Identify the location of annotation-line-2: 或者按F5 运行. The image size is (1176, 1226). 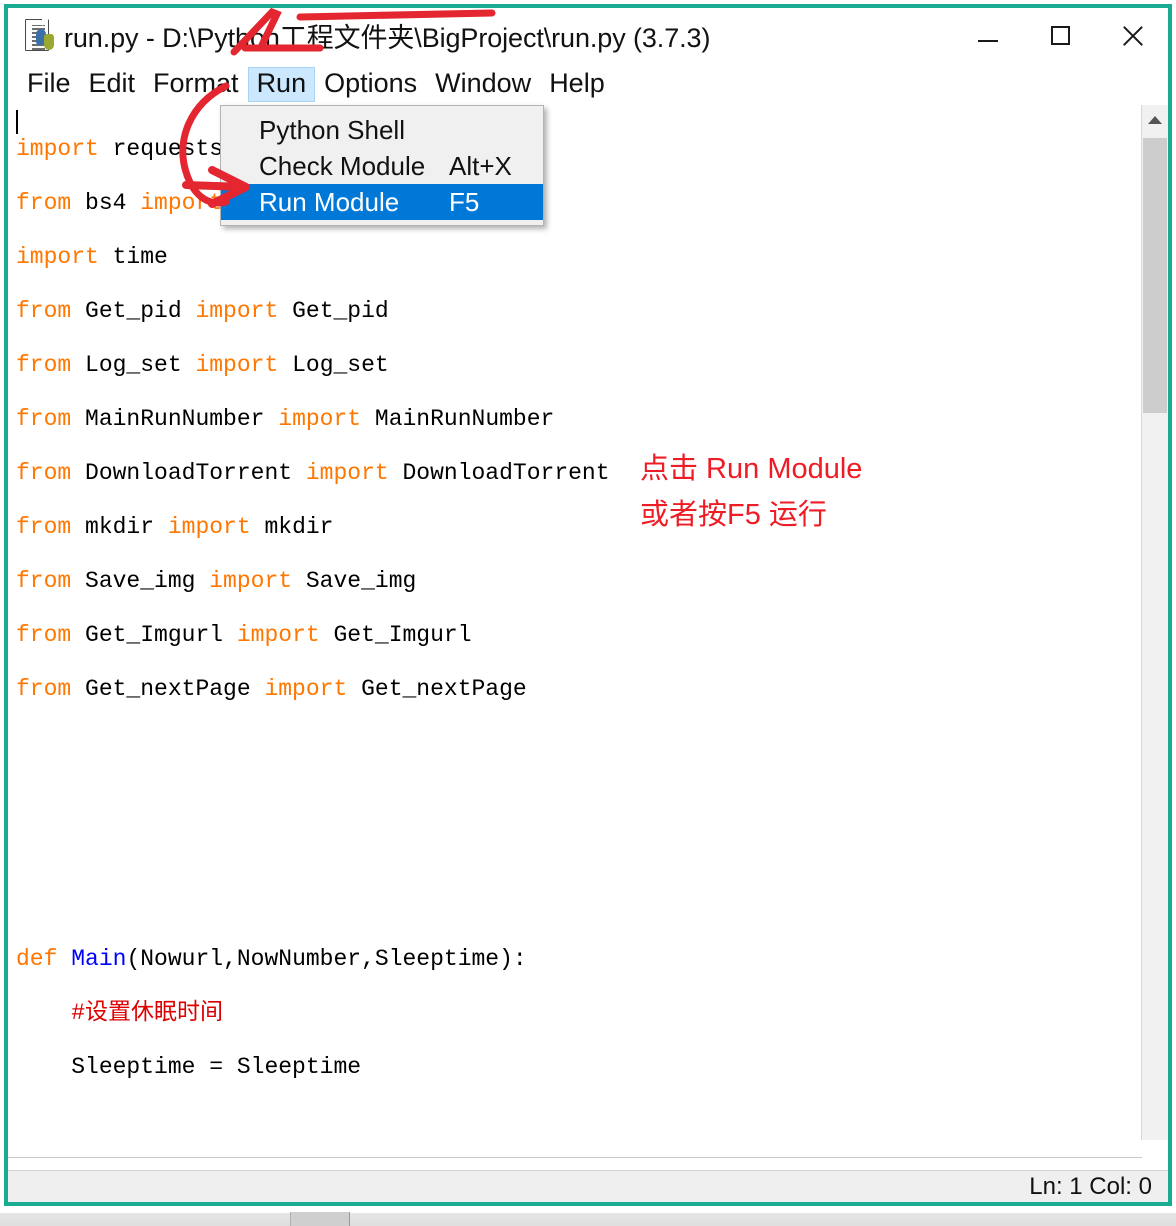
(733, 515).